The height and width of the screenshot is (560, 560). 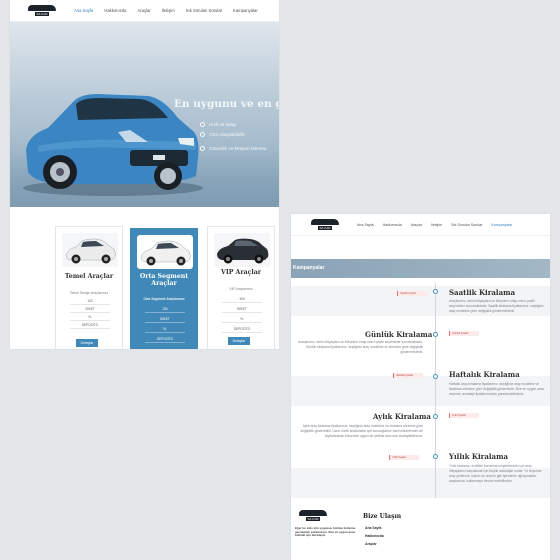 What do you see at coordinates (435, 390) in the screenshot?
I see `timeline-line` at bounding box center [435, 390].